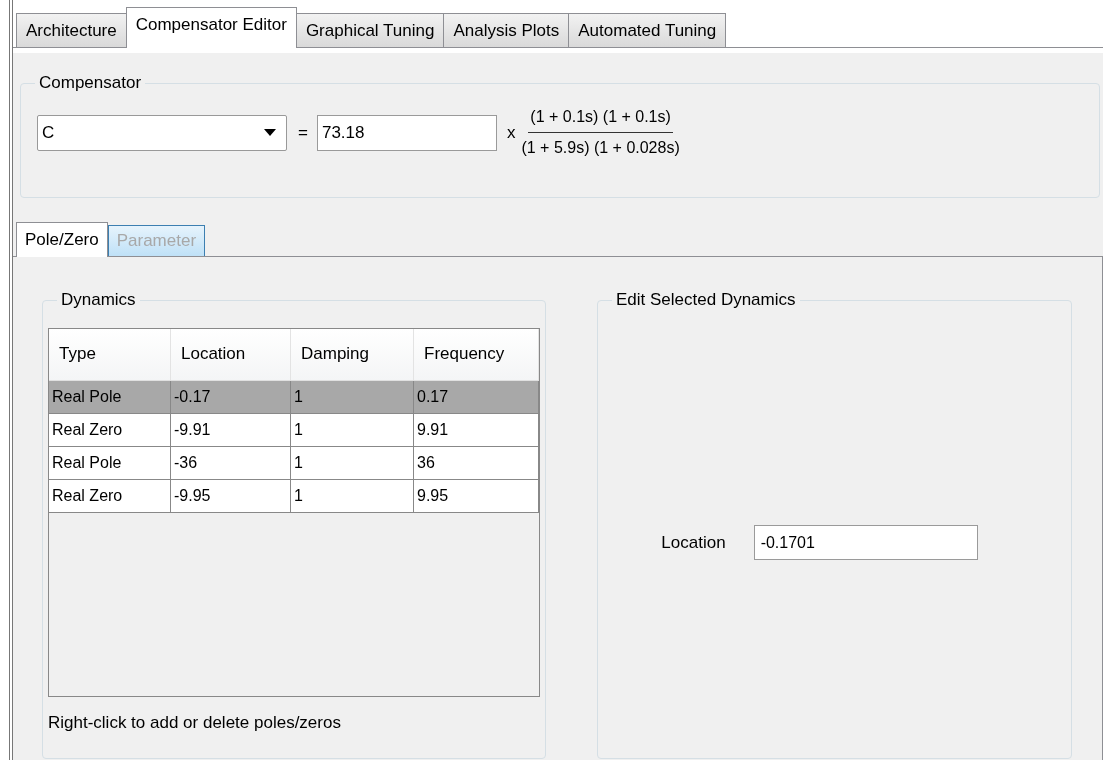  Describe the element at coordinates (406, 132) in the screenshot. I see `gain-field: 73.18` at that location.